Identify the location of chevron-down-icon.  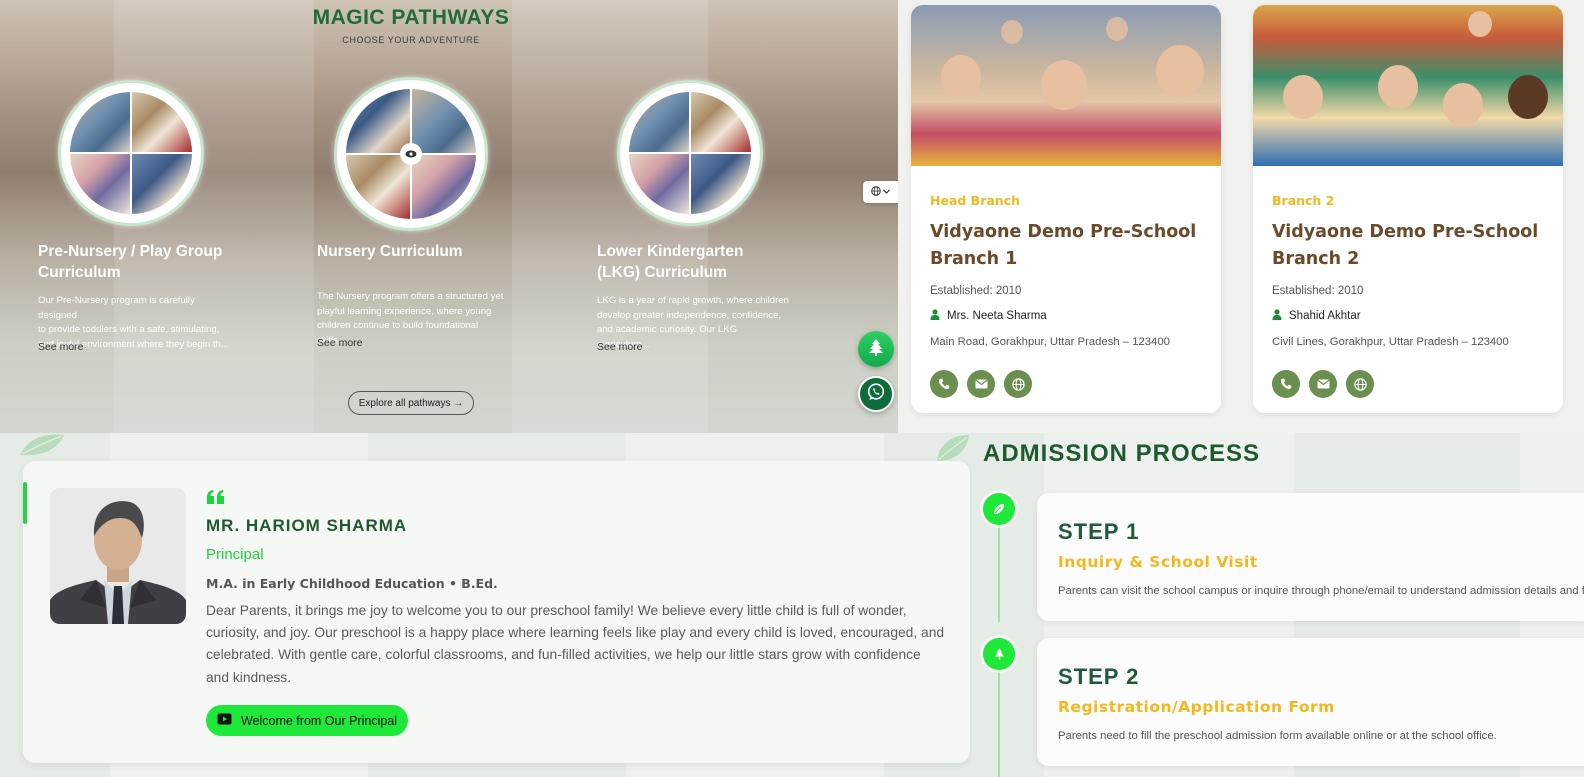
(886, 192).